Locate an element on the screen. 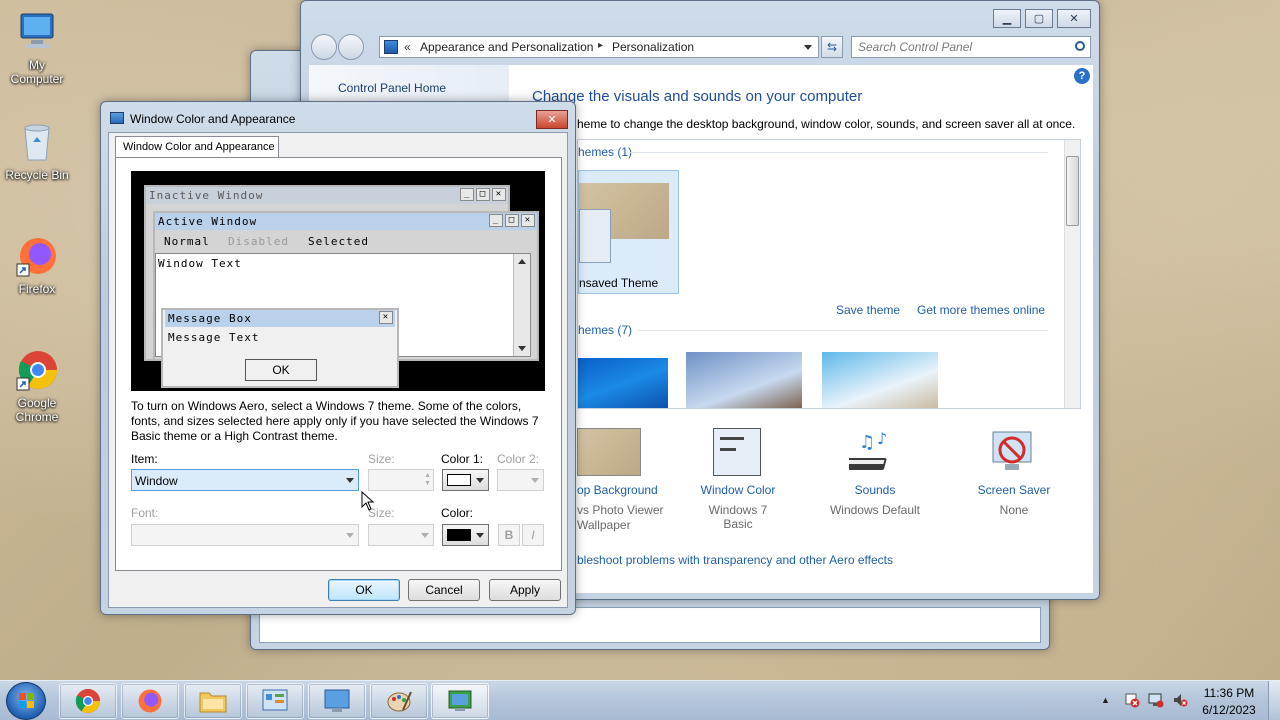  get-more-themes-link: Get more themes online is located at coordinates (981, 310).